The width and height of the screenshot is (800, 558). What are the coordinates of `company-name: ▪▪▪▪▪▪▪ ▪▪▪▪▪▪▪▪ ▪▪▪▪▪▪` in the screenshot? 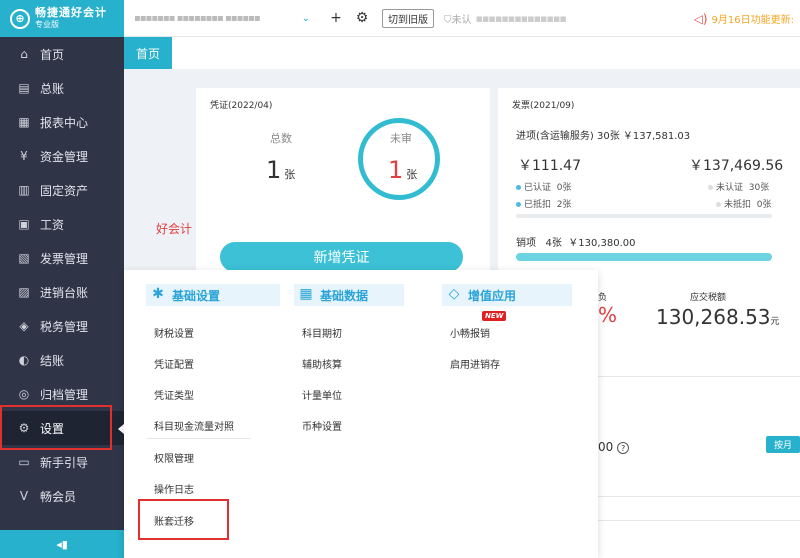 It's located at (197, 18).